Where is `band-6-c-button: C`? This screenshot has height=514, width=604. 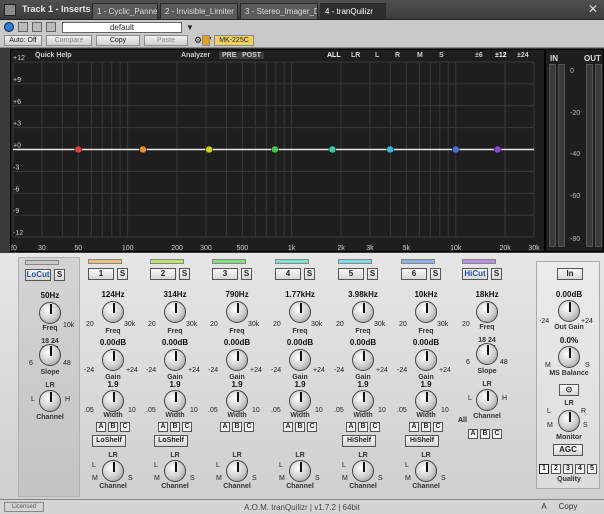 band-6-c-button: C is located at coordinates (438, 427).